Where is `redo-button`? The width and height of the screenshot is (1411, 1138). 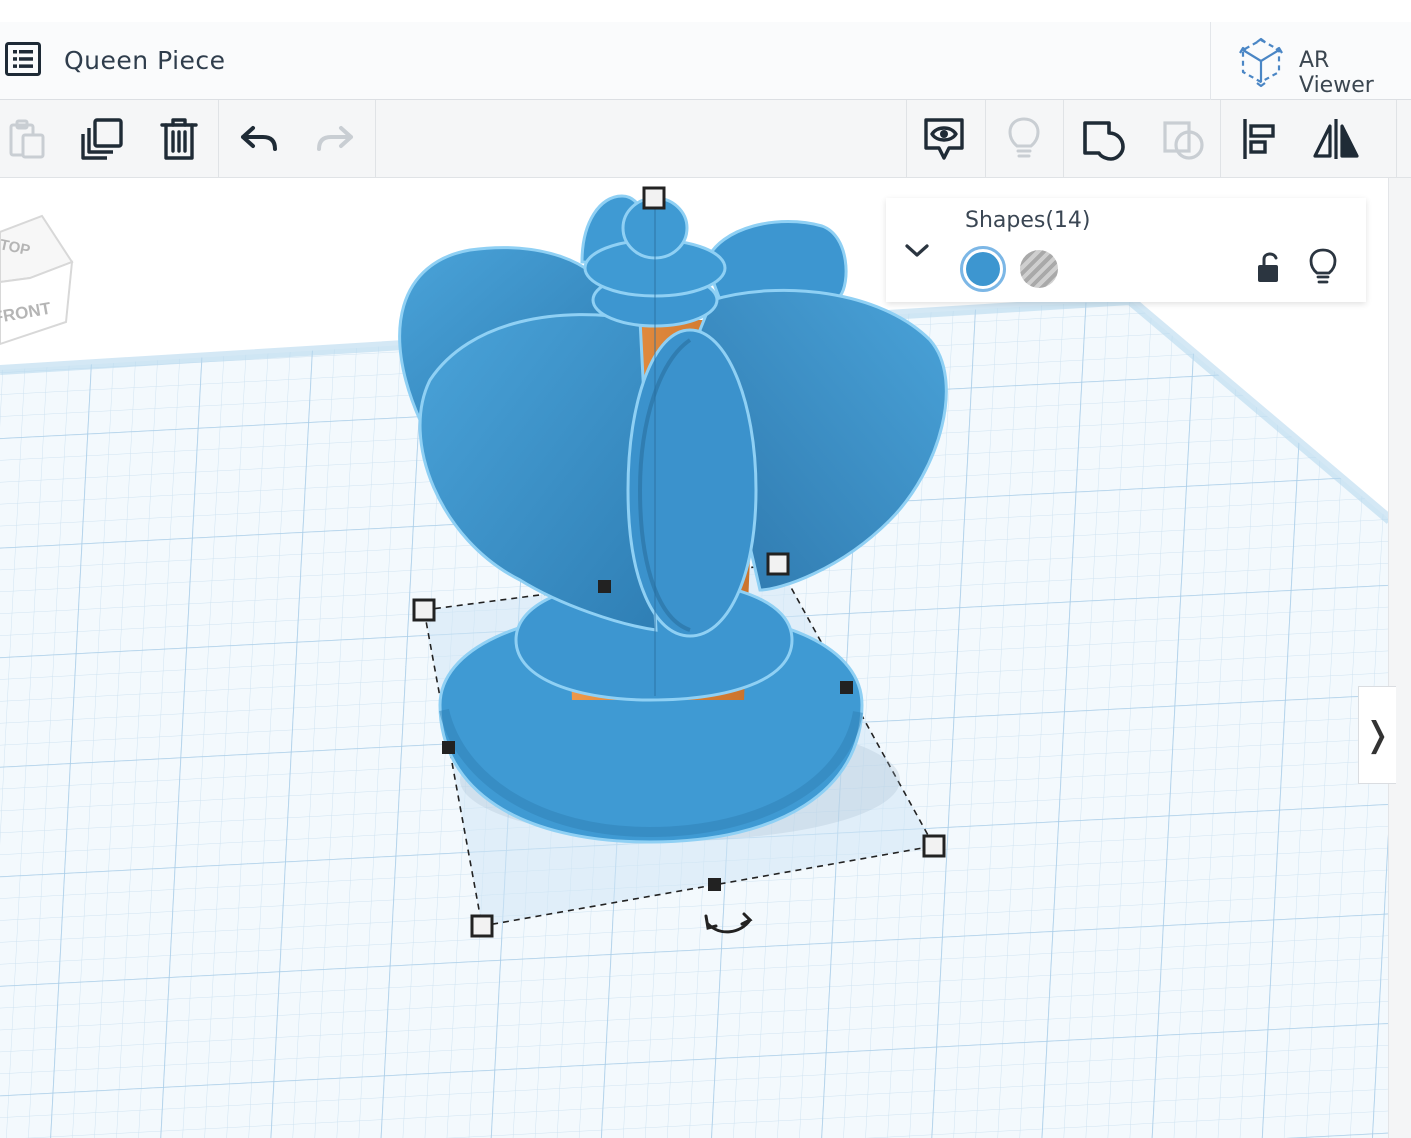
redo-button is located at coordinates (335, 139).